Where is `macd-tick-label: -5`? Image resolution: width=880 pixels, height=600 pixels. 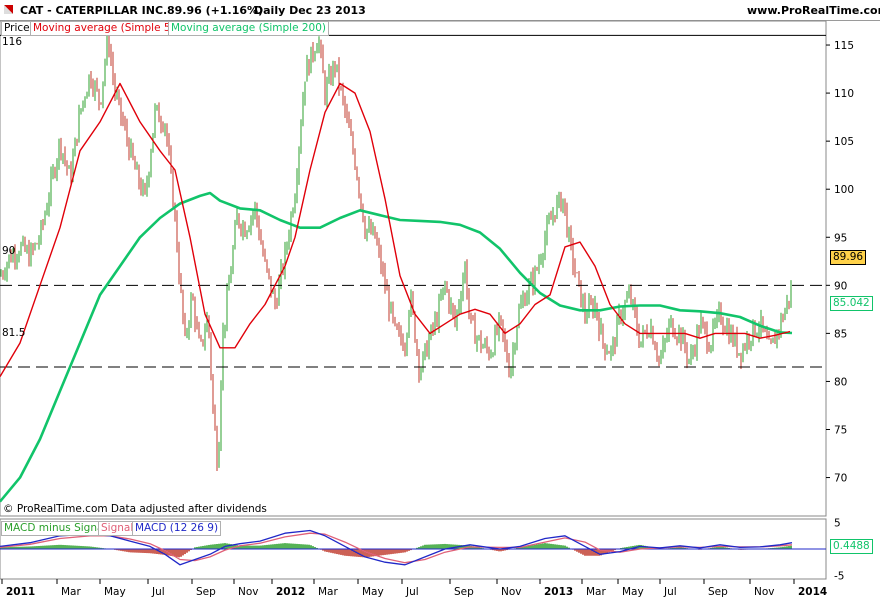
macd-tick-label: -5 is located at coordinates (839, 576).